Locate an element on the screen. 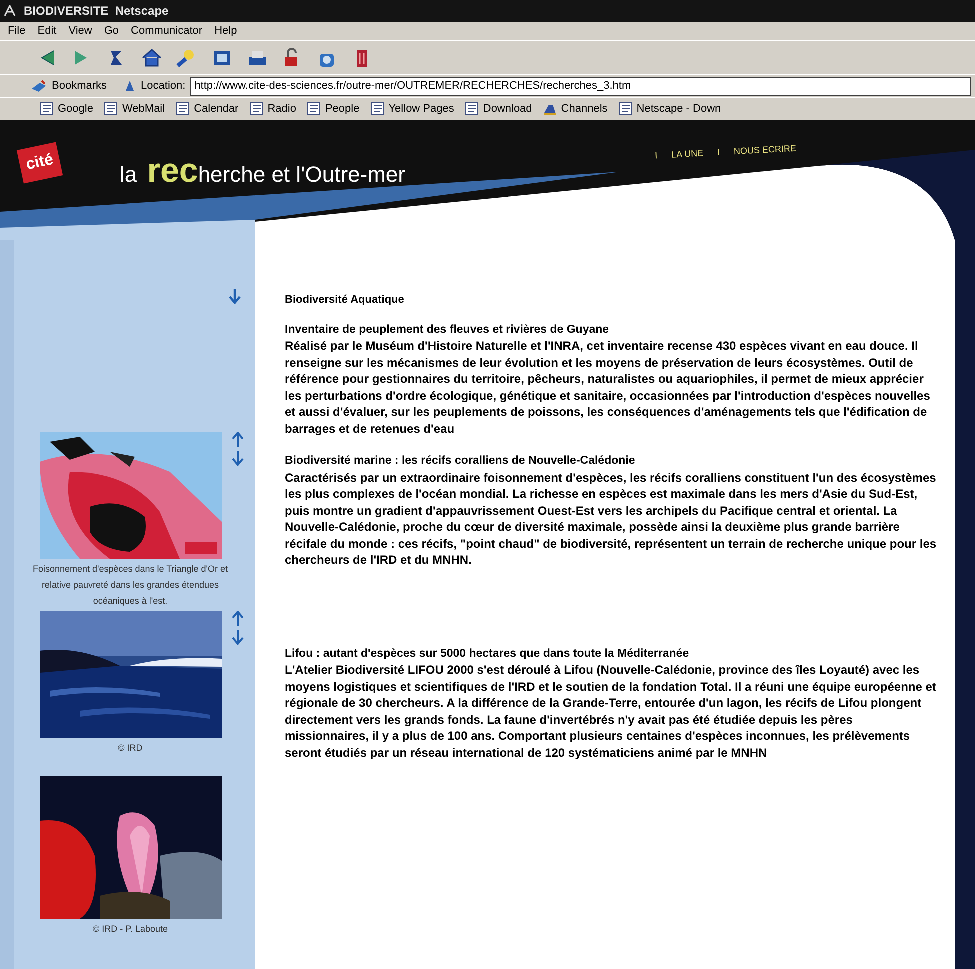 The height and width of the screenshot is (969, 975). menu-item: Edit is located at coordinates (47, 31).